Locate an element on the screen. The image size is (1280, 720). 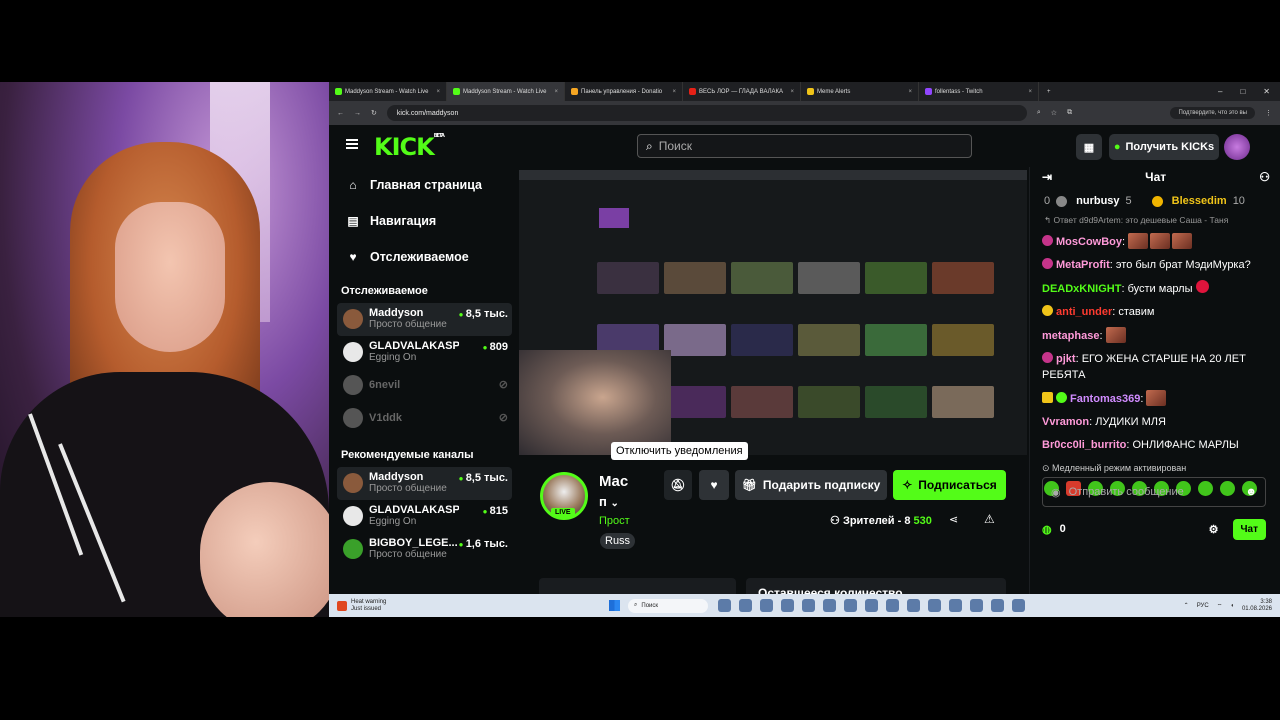
following-channel-offline: 6nevil ⊘ is located at coordinates (424, 385).